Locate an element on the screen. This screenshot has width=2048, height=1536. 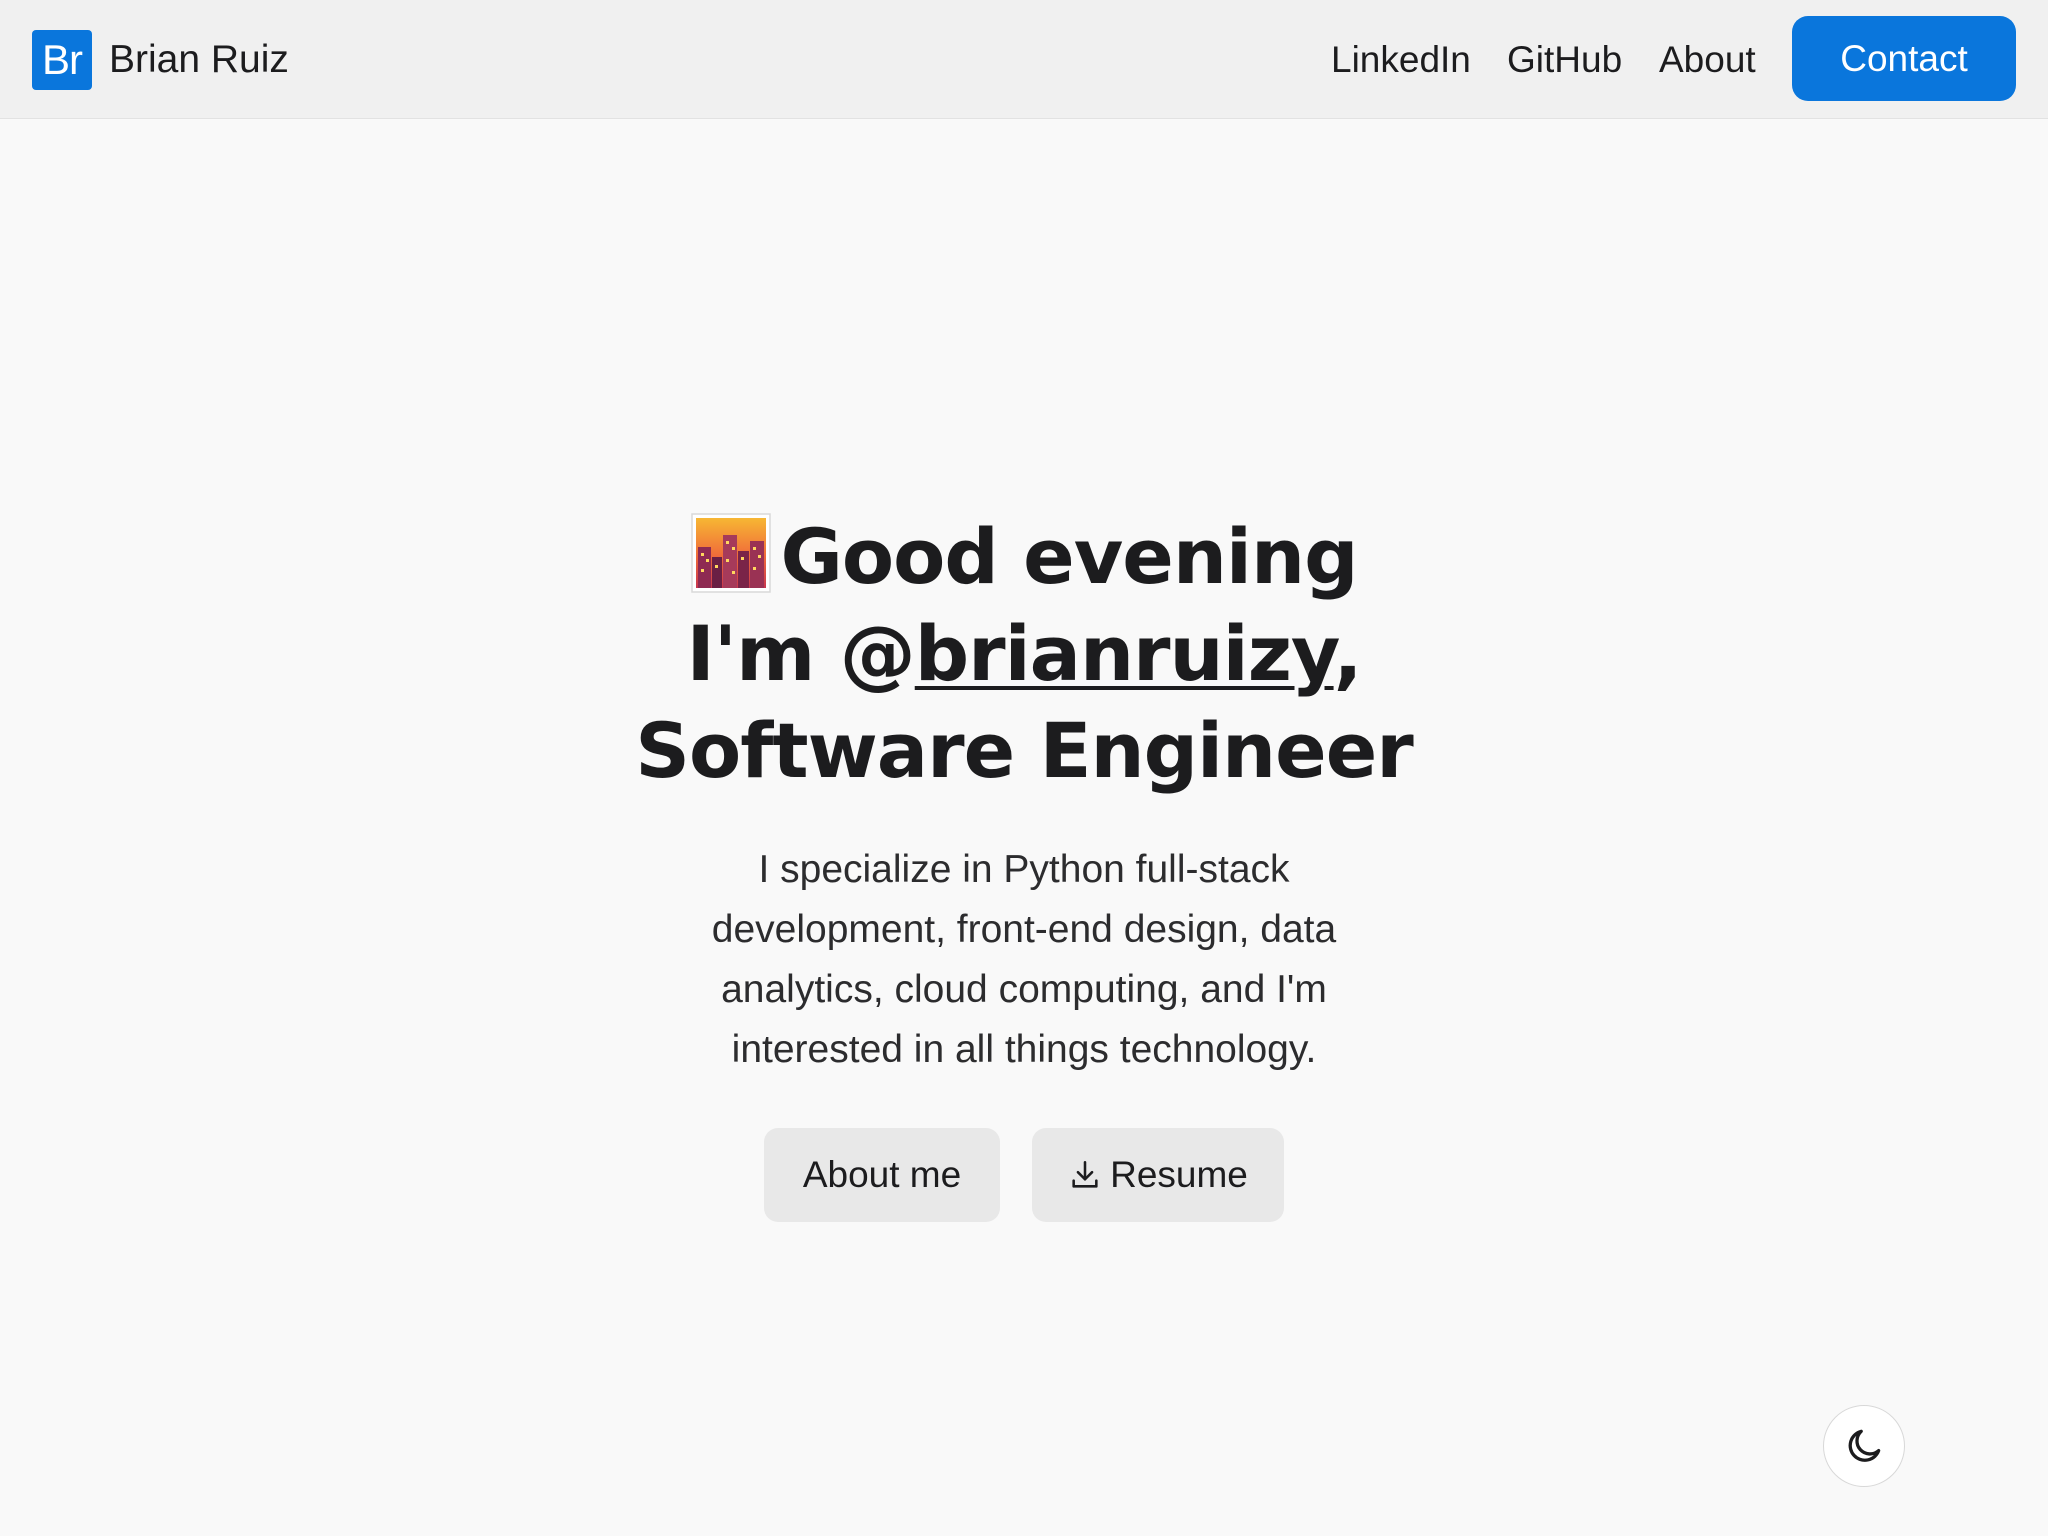
nav-link-about: About is located at coordinates (1707, 60).